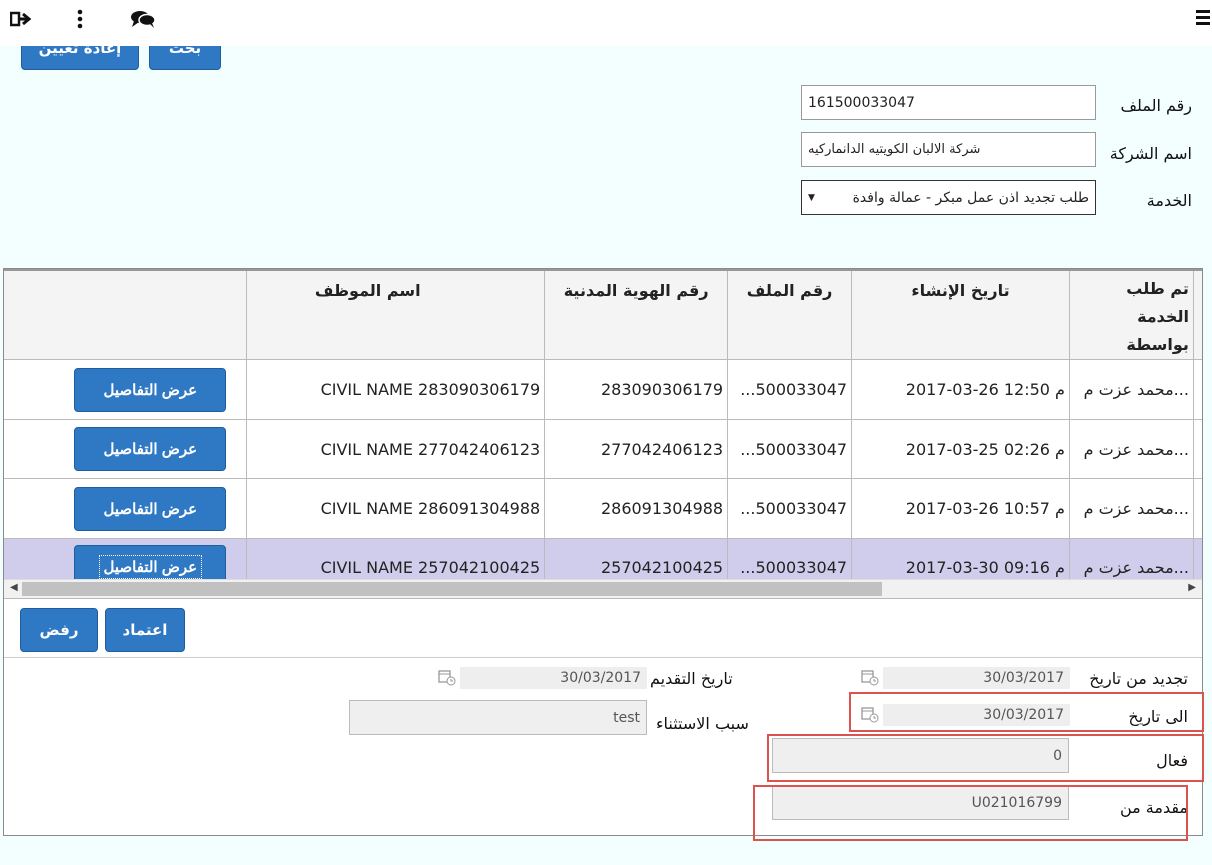  I want to click on cell-created: 2017-03-26 م 12:50, so click(960, 389).